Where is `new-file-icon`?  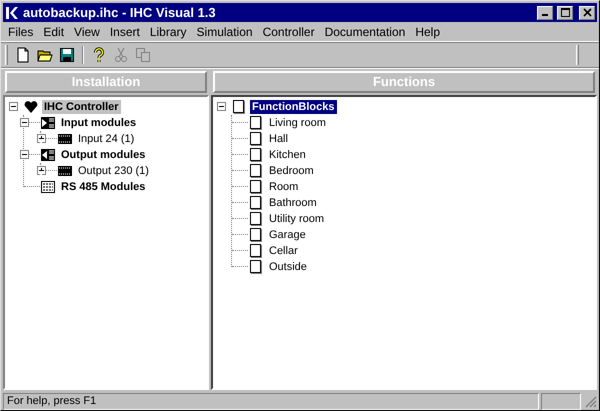 new-file-icon is located at coordinates (23, 55).